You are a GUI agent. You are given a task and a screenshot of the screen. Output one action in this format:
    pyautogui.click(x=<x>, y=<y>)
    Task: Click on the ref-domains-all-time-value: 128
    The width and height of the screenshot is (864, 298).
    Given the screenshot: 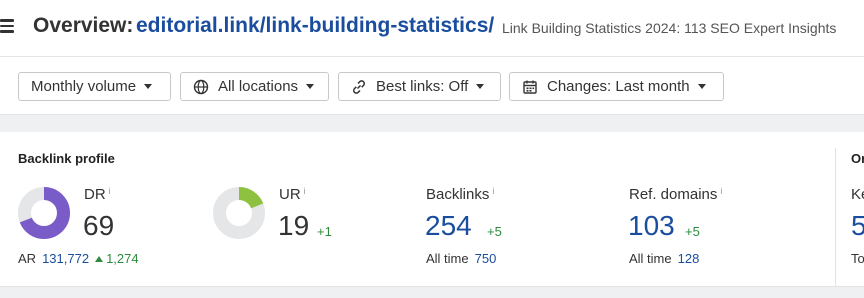 What is the action you would take?
    pyautogui.click(x=689, y=258)
    